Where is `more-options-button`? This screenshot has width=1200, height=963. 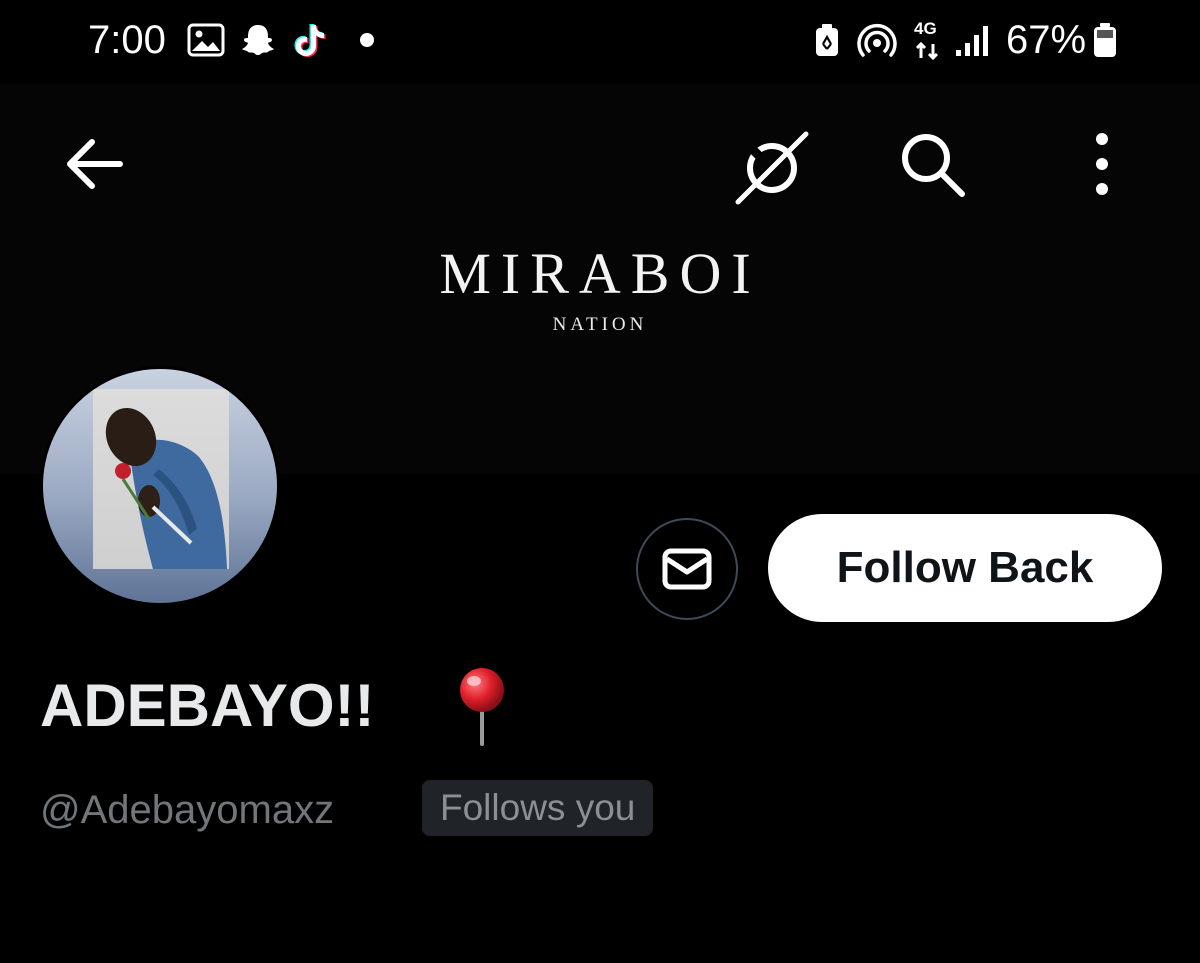 more-options-button is located at coordinates (1102, 164).